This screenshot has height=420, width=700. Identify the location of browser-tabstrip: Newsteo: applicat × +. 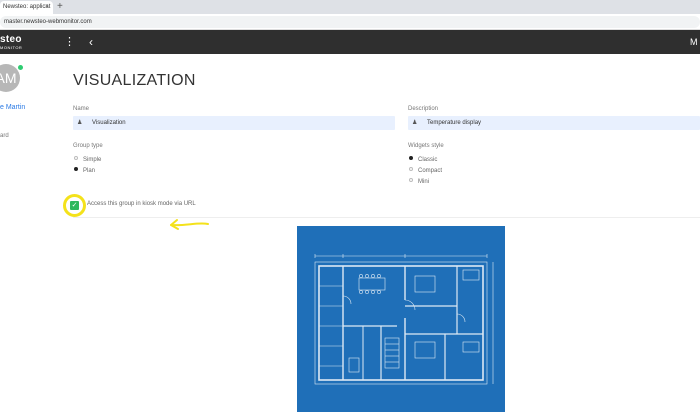
(350, 7).